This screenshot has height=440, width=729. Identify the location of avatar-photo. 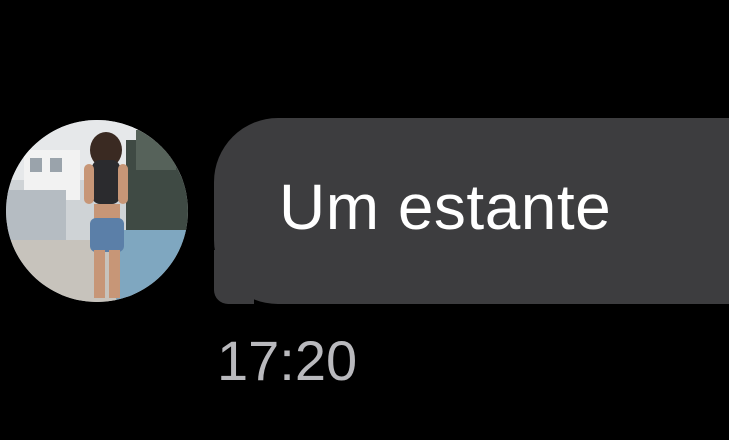
(97, 211).